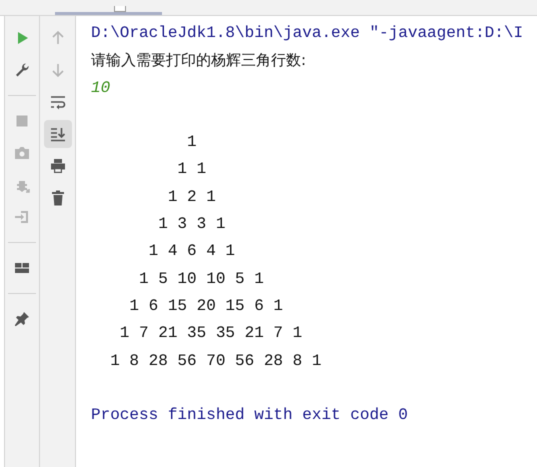 This screenshot has width=537, height=467. Describe the element at coordinates (100, 87) in the screenshot. I see `input-text: 10` at that location.